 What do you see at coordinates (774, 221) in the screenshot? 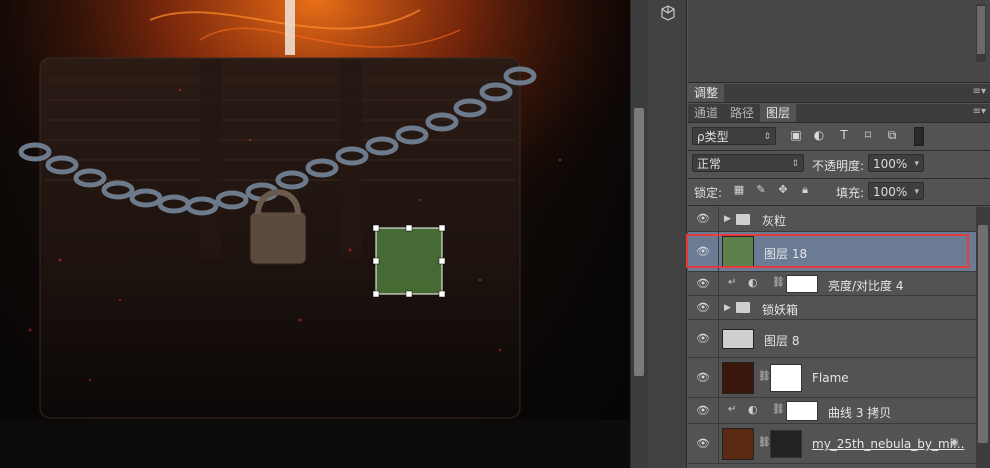
I see `layer-name: 灰粒` at bounding box center [774, 221].